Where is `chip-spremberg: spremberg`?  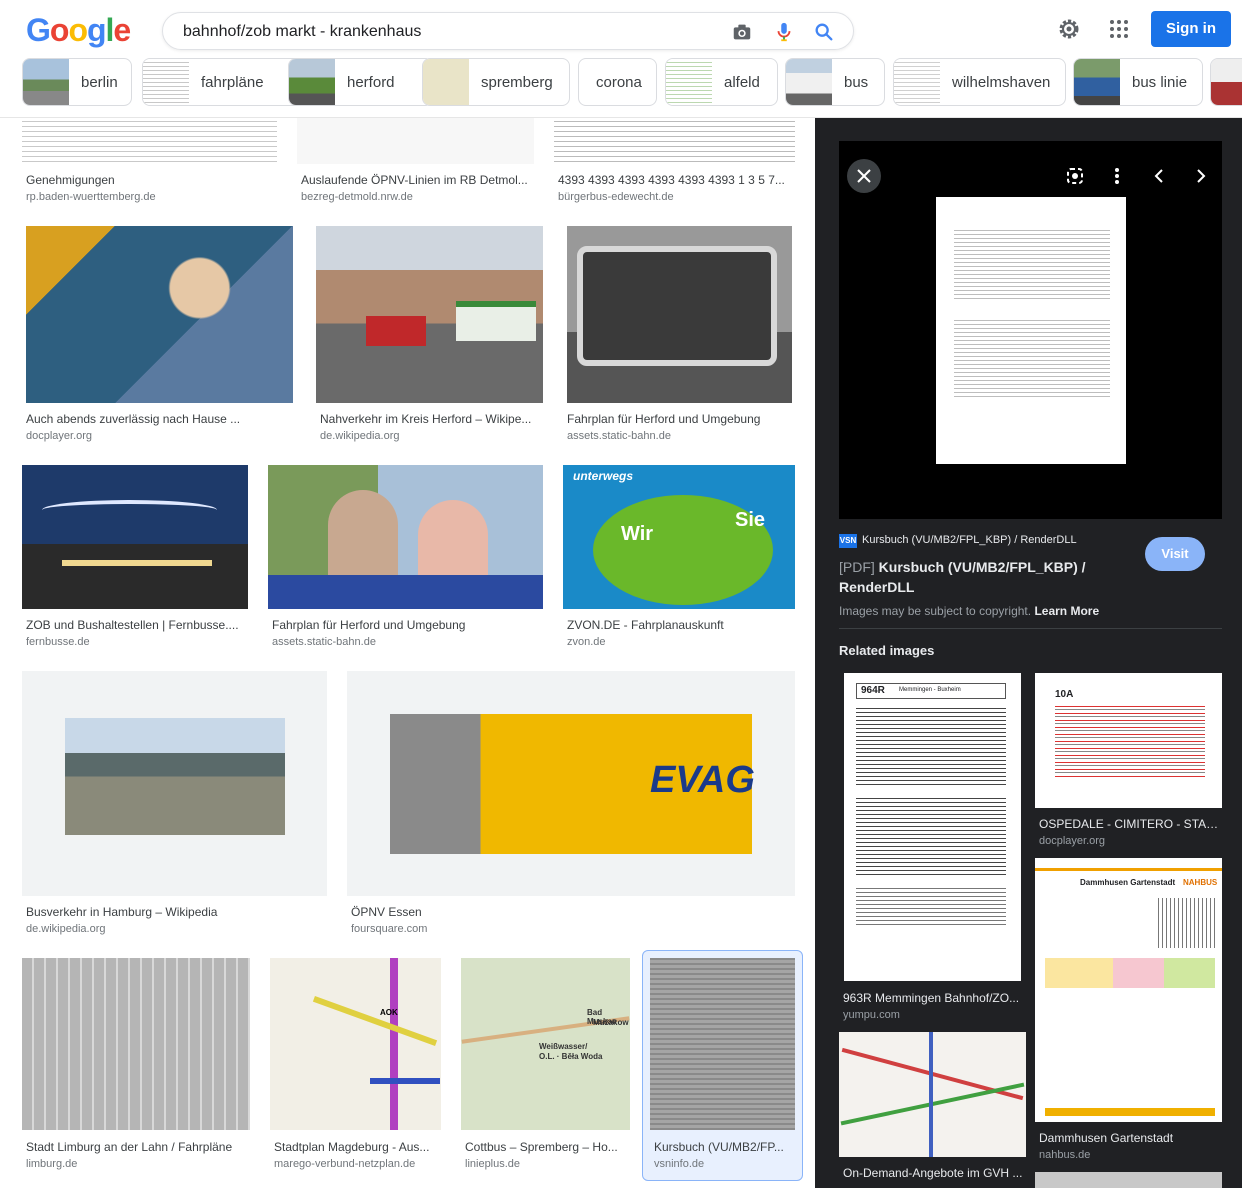 chip-spremberg: spremberg is located at coordinates (496, 82).